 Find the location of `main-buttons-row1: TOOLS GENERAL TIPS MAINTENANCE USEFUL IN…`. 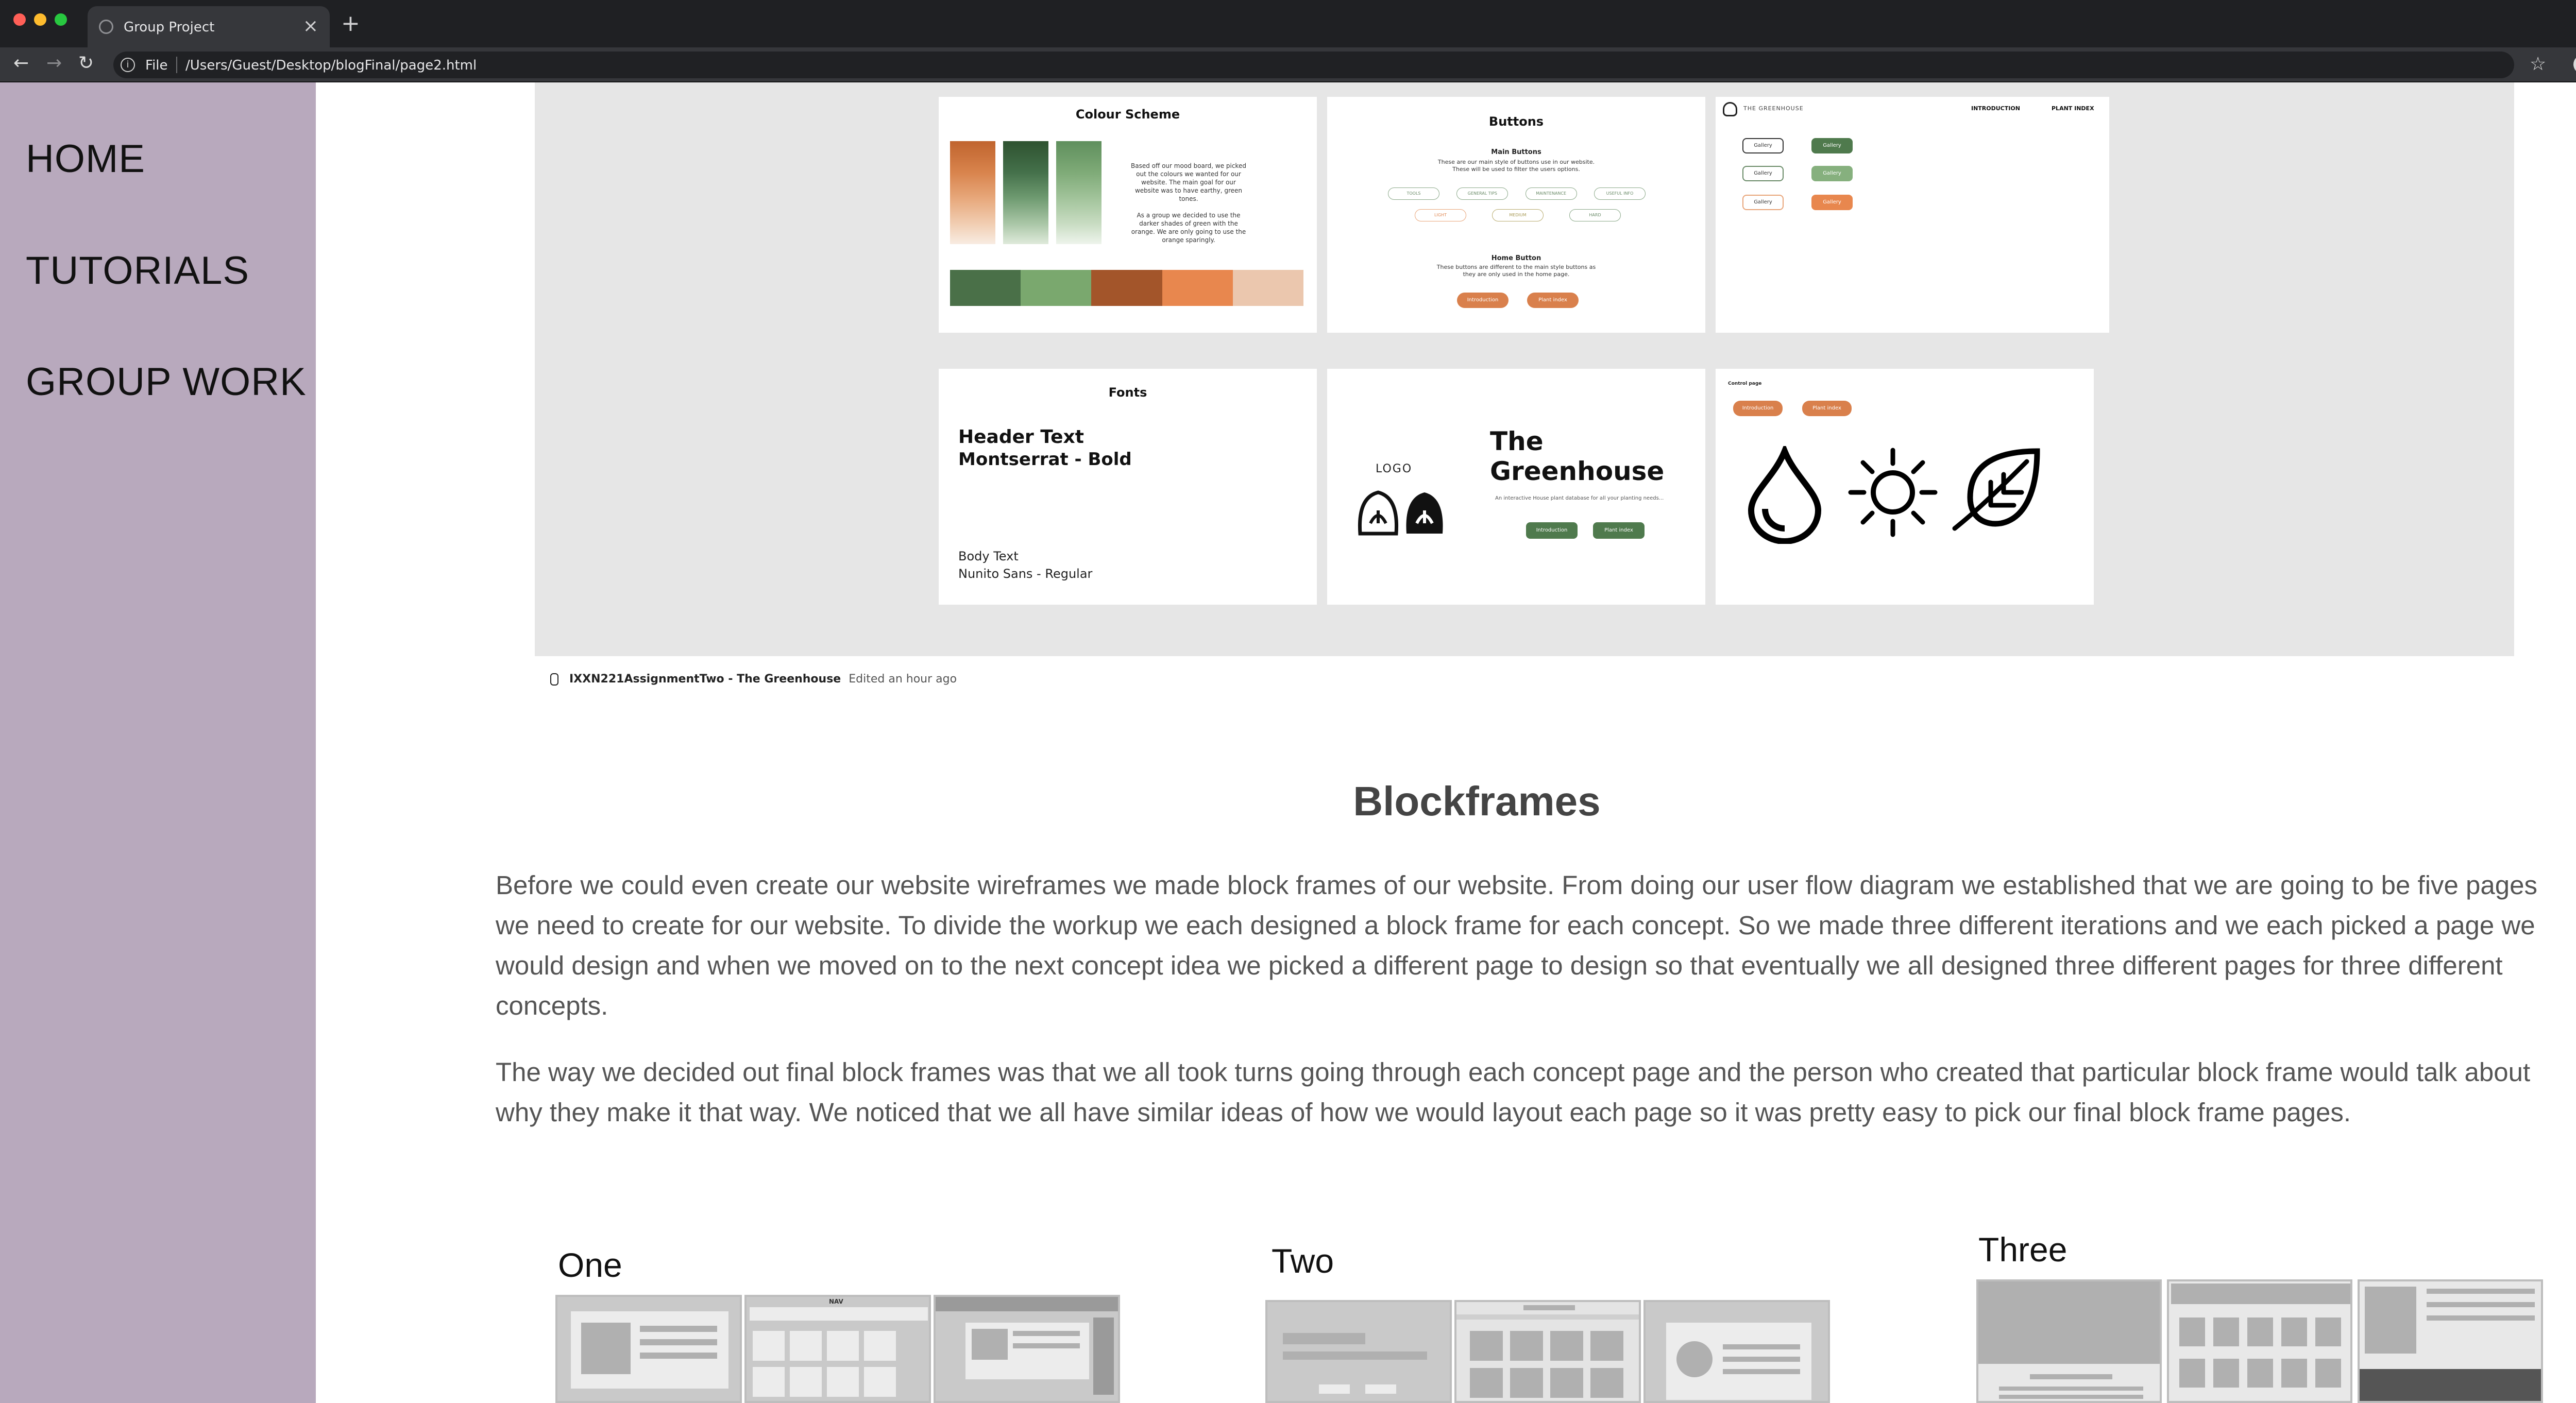

main-buttons-row1: TOOLS GENERAL TIPS MAINTENANCE USEFUL IN… is located at coordinates (1517, 193).